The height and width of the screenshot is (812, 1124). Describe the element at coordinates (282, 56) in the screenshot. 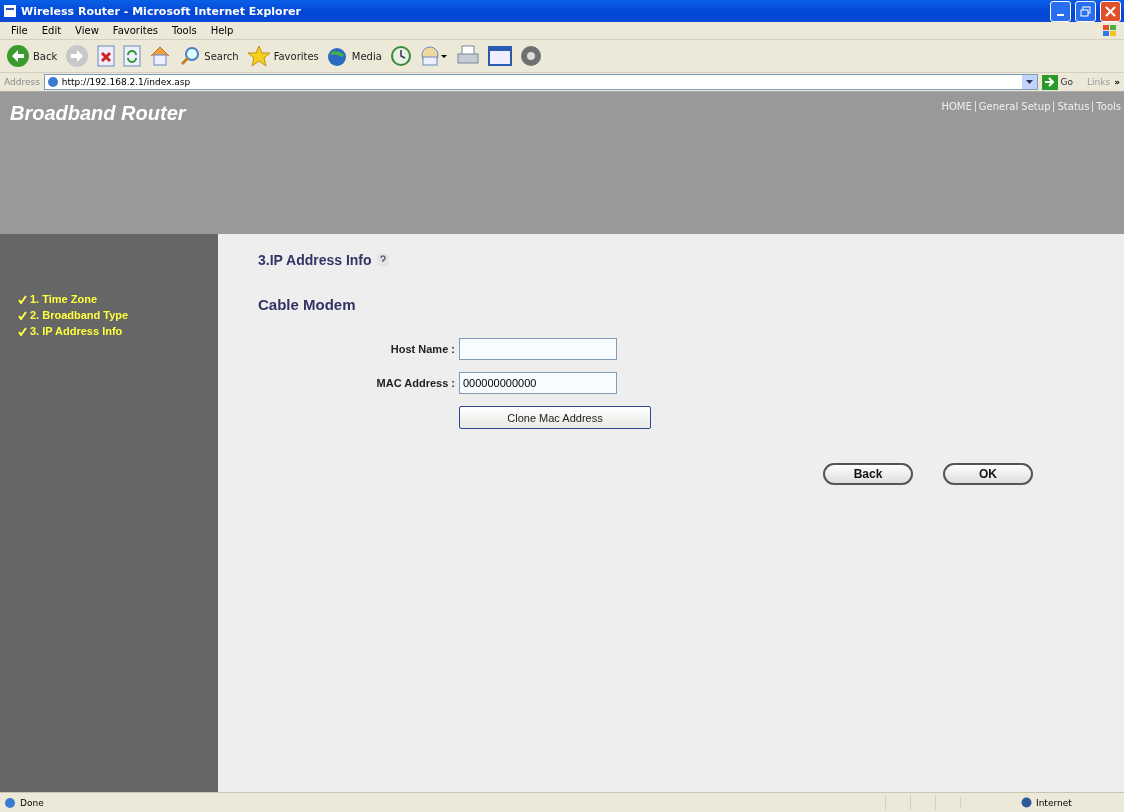

I see `favorites-button: Favorites` at that location.